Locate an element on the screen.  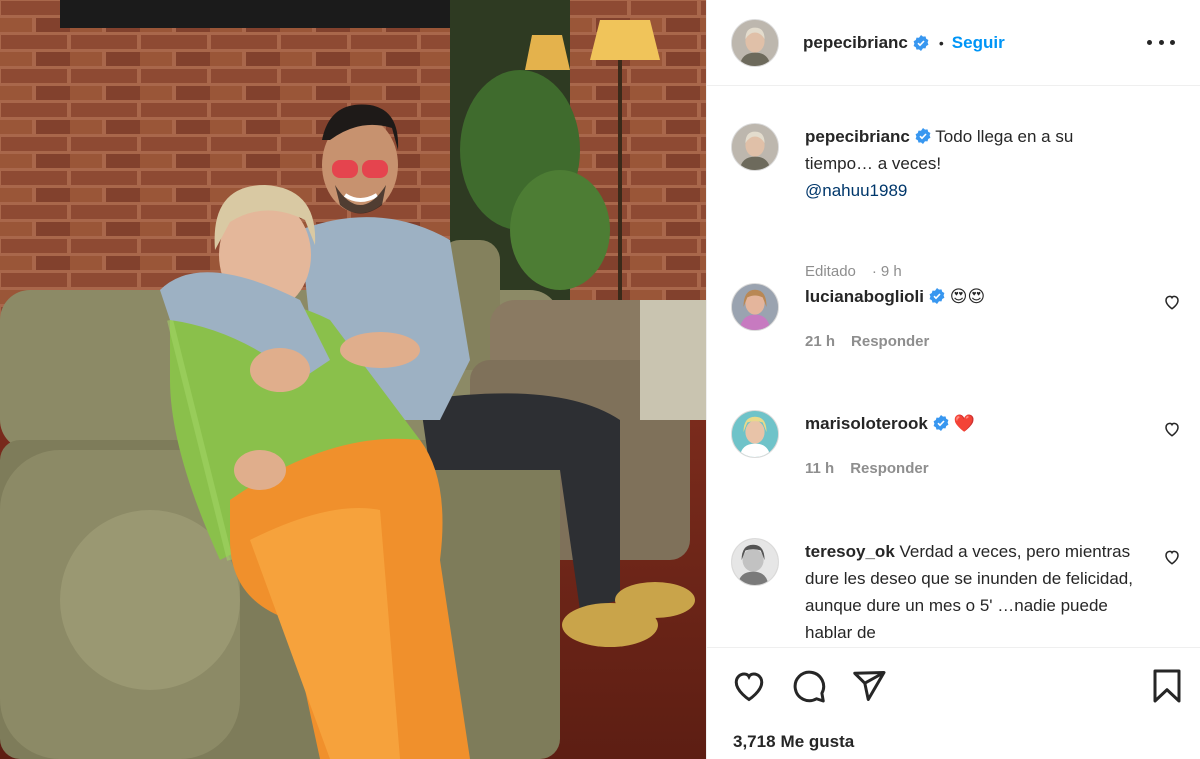
comment-time: 21 h is located at coordinates (820, 341).